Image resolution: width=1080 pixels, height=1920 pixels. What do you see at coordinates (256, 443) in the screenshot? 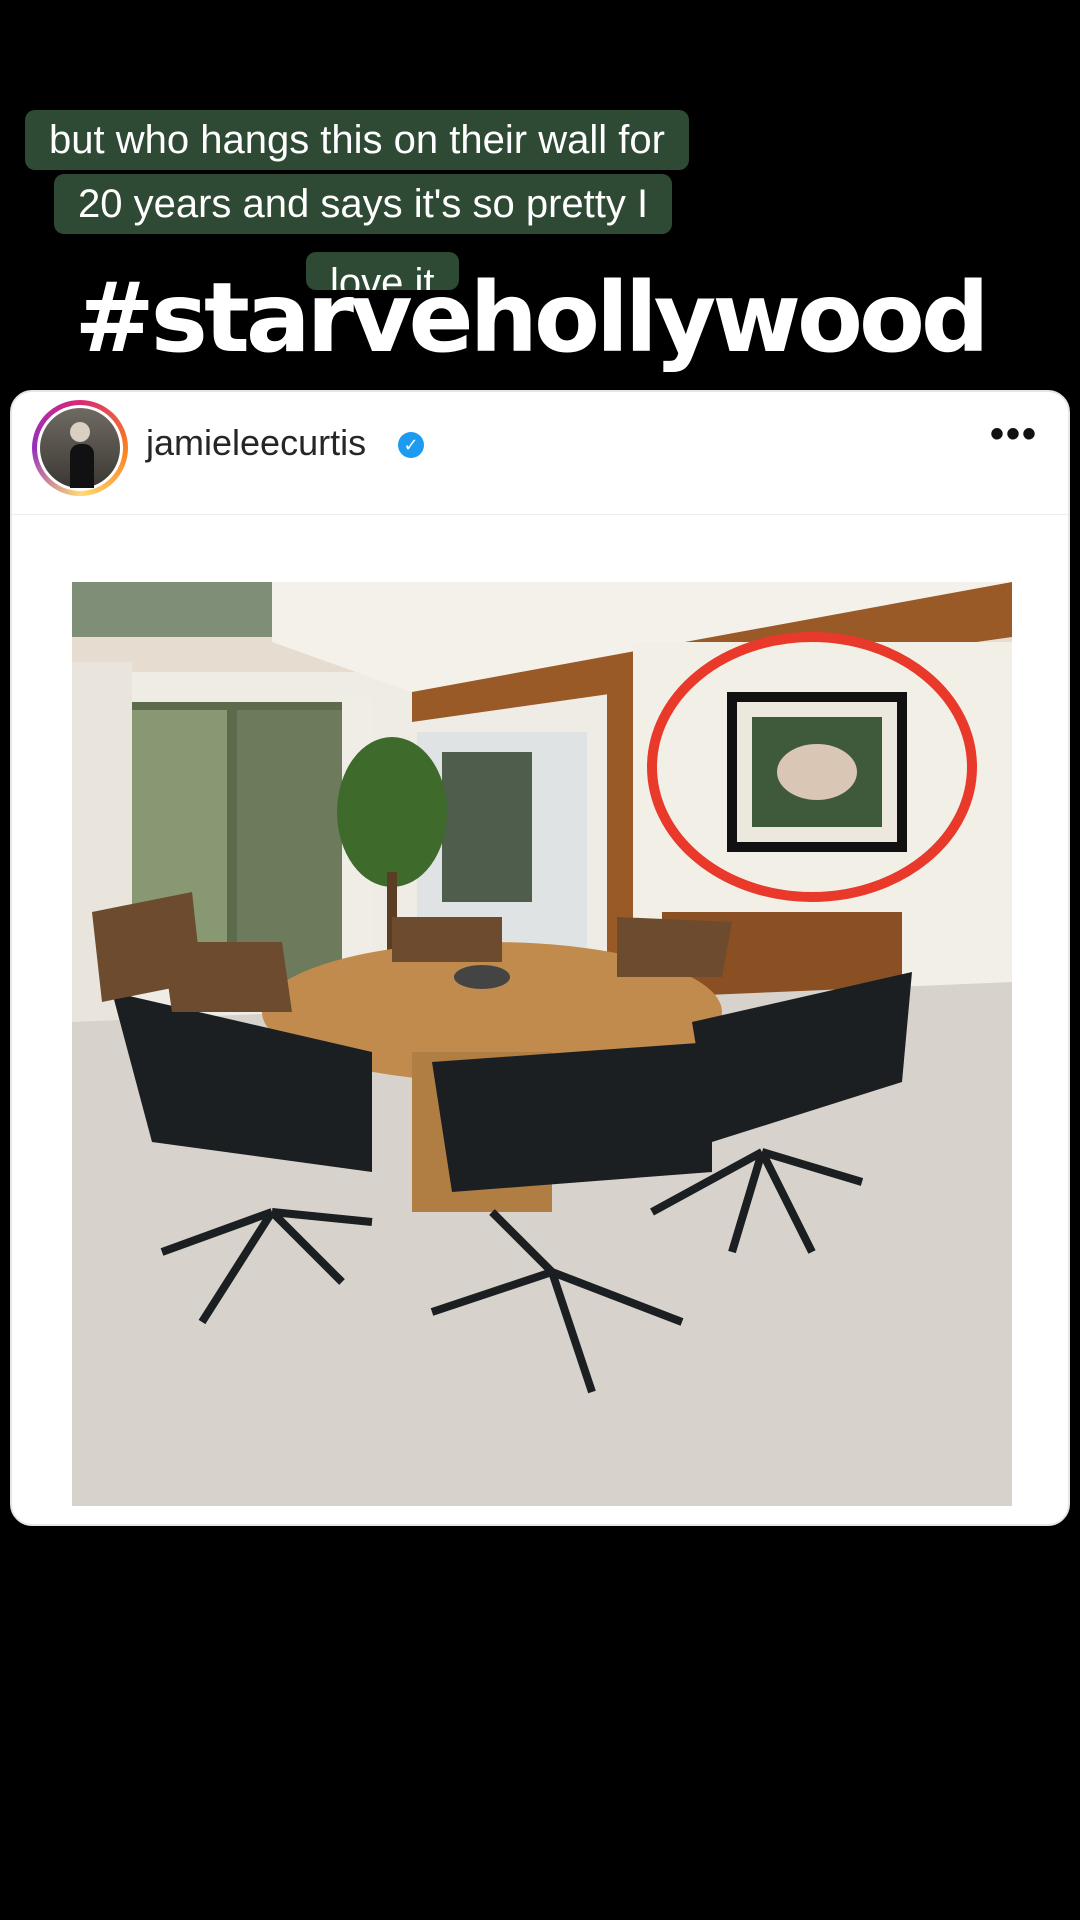
I see `username-link: jamieleecurtis` at bounding box center [256, 443].